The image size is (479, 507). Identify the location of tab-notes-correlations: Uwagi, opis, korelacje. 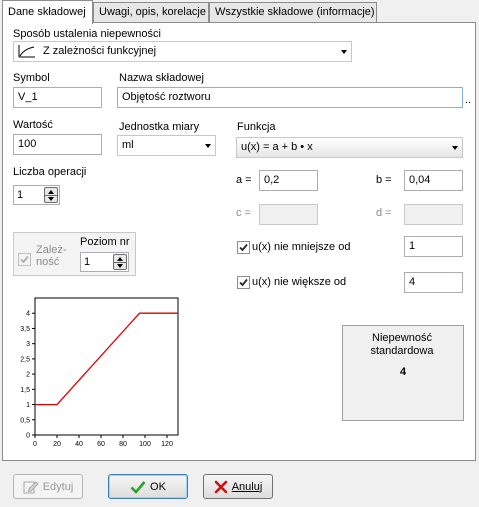
(151, 12).